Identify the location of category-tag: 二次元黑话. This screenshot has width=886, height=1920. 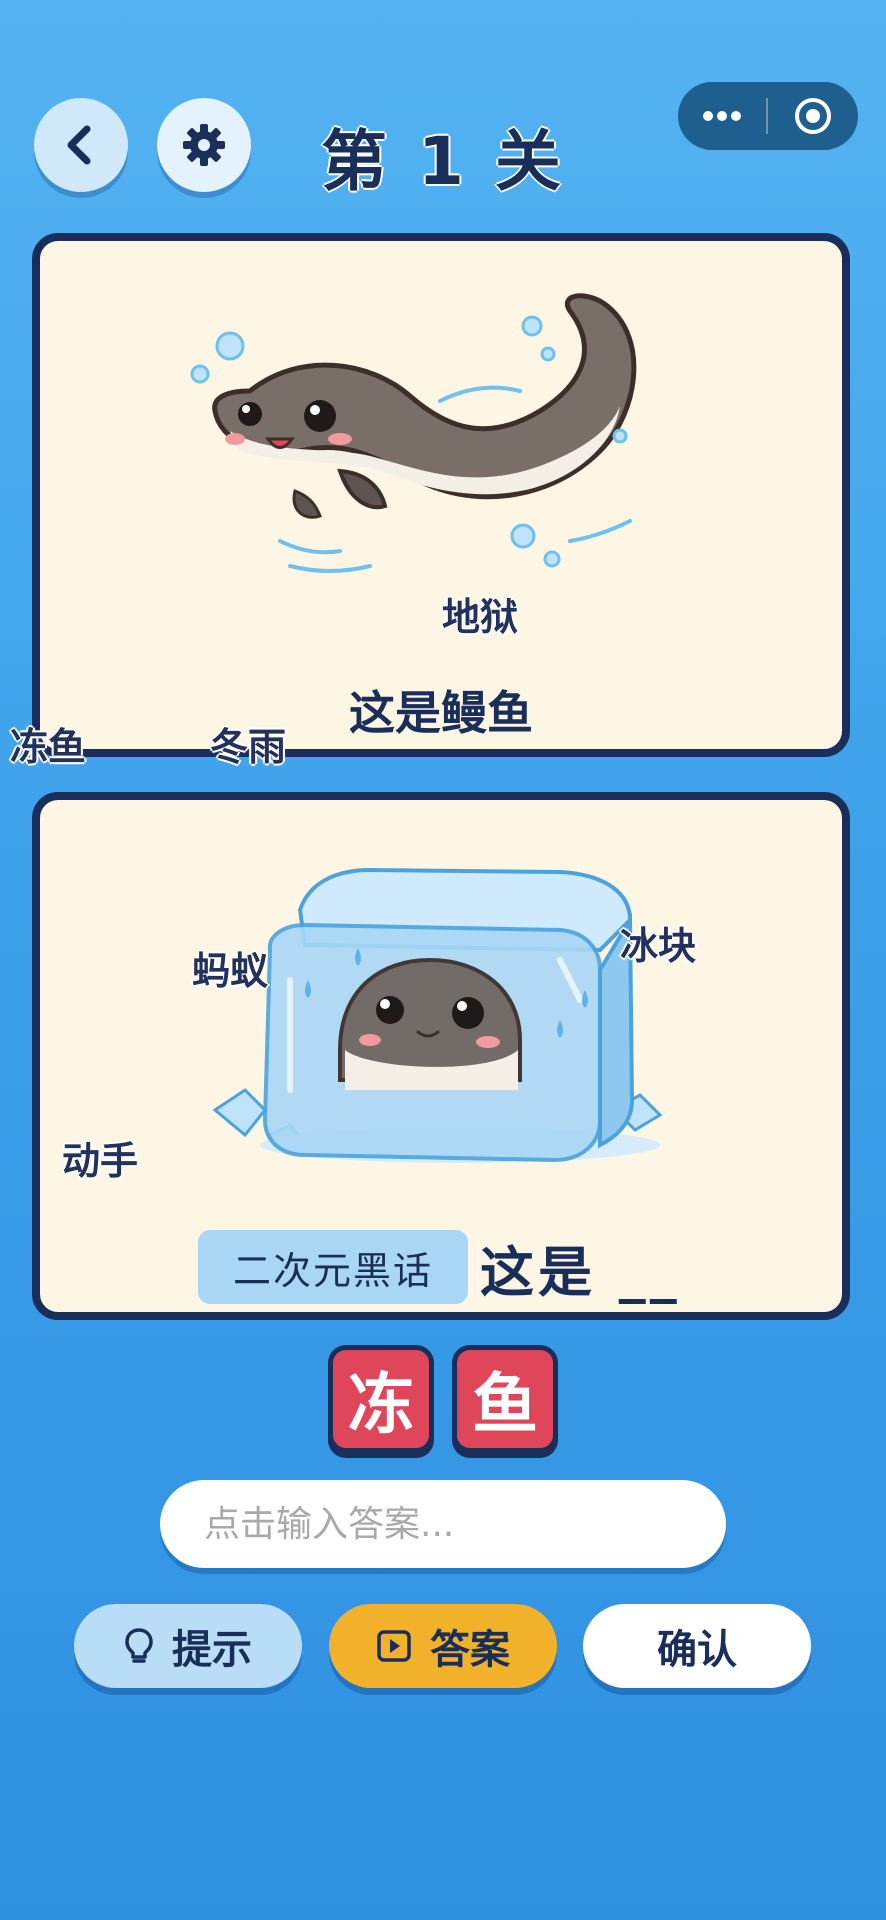
(333, 1267).